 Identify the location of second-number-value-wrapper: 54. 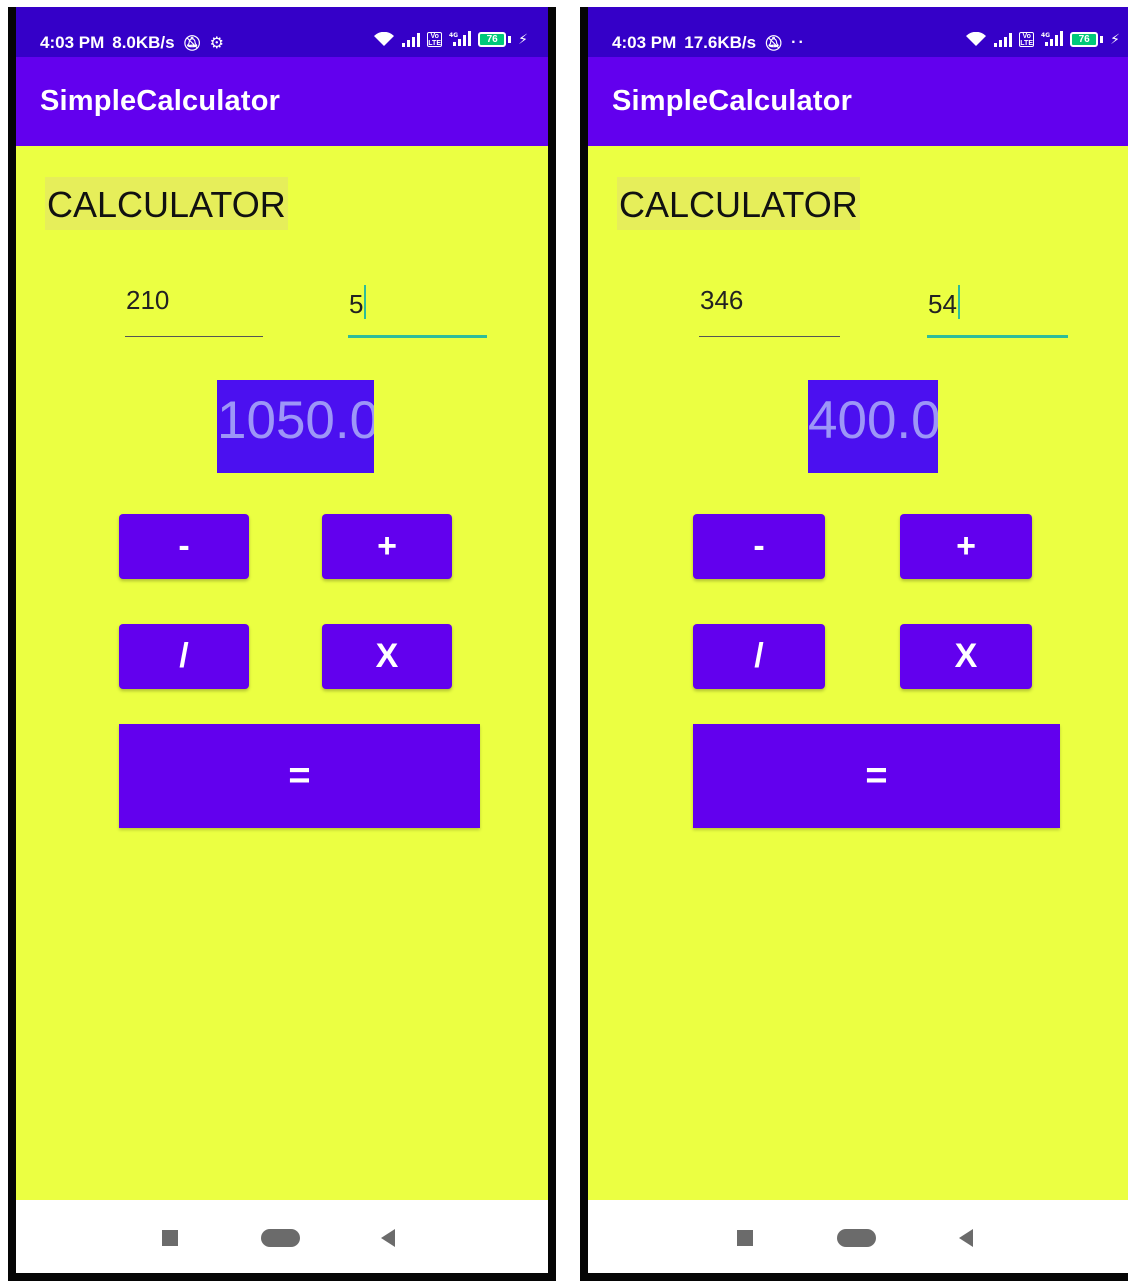
(944, 302).